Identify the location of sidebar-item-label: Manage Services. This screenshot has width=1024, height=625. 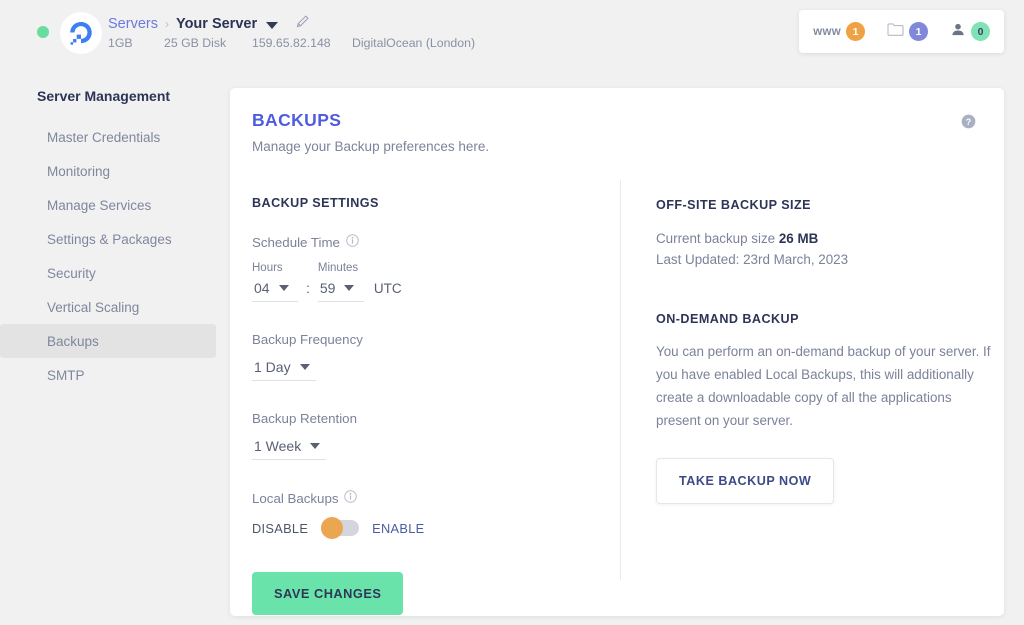
(99, 205).